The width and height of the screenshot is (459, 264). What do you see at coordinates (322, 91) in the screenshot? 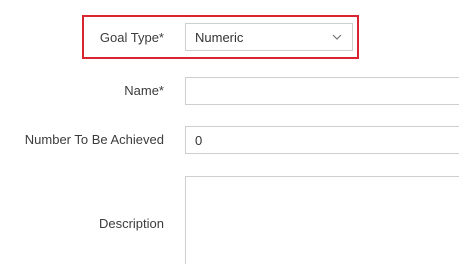
I see `name-input` at bounding box center [322, 91].